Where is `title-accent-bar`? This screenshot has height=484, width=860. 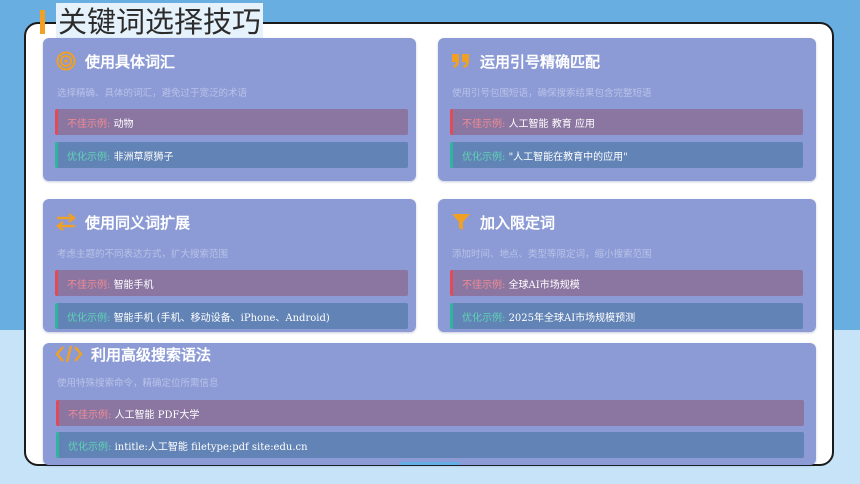 title-accent-bar is located at coordinates (42, 22).